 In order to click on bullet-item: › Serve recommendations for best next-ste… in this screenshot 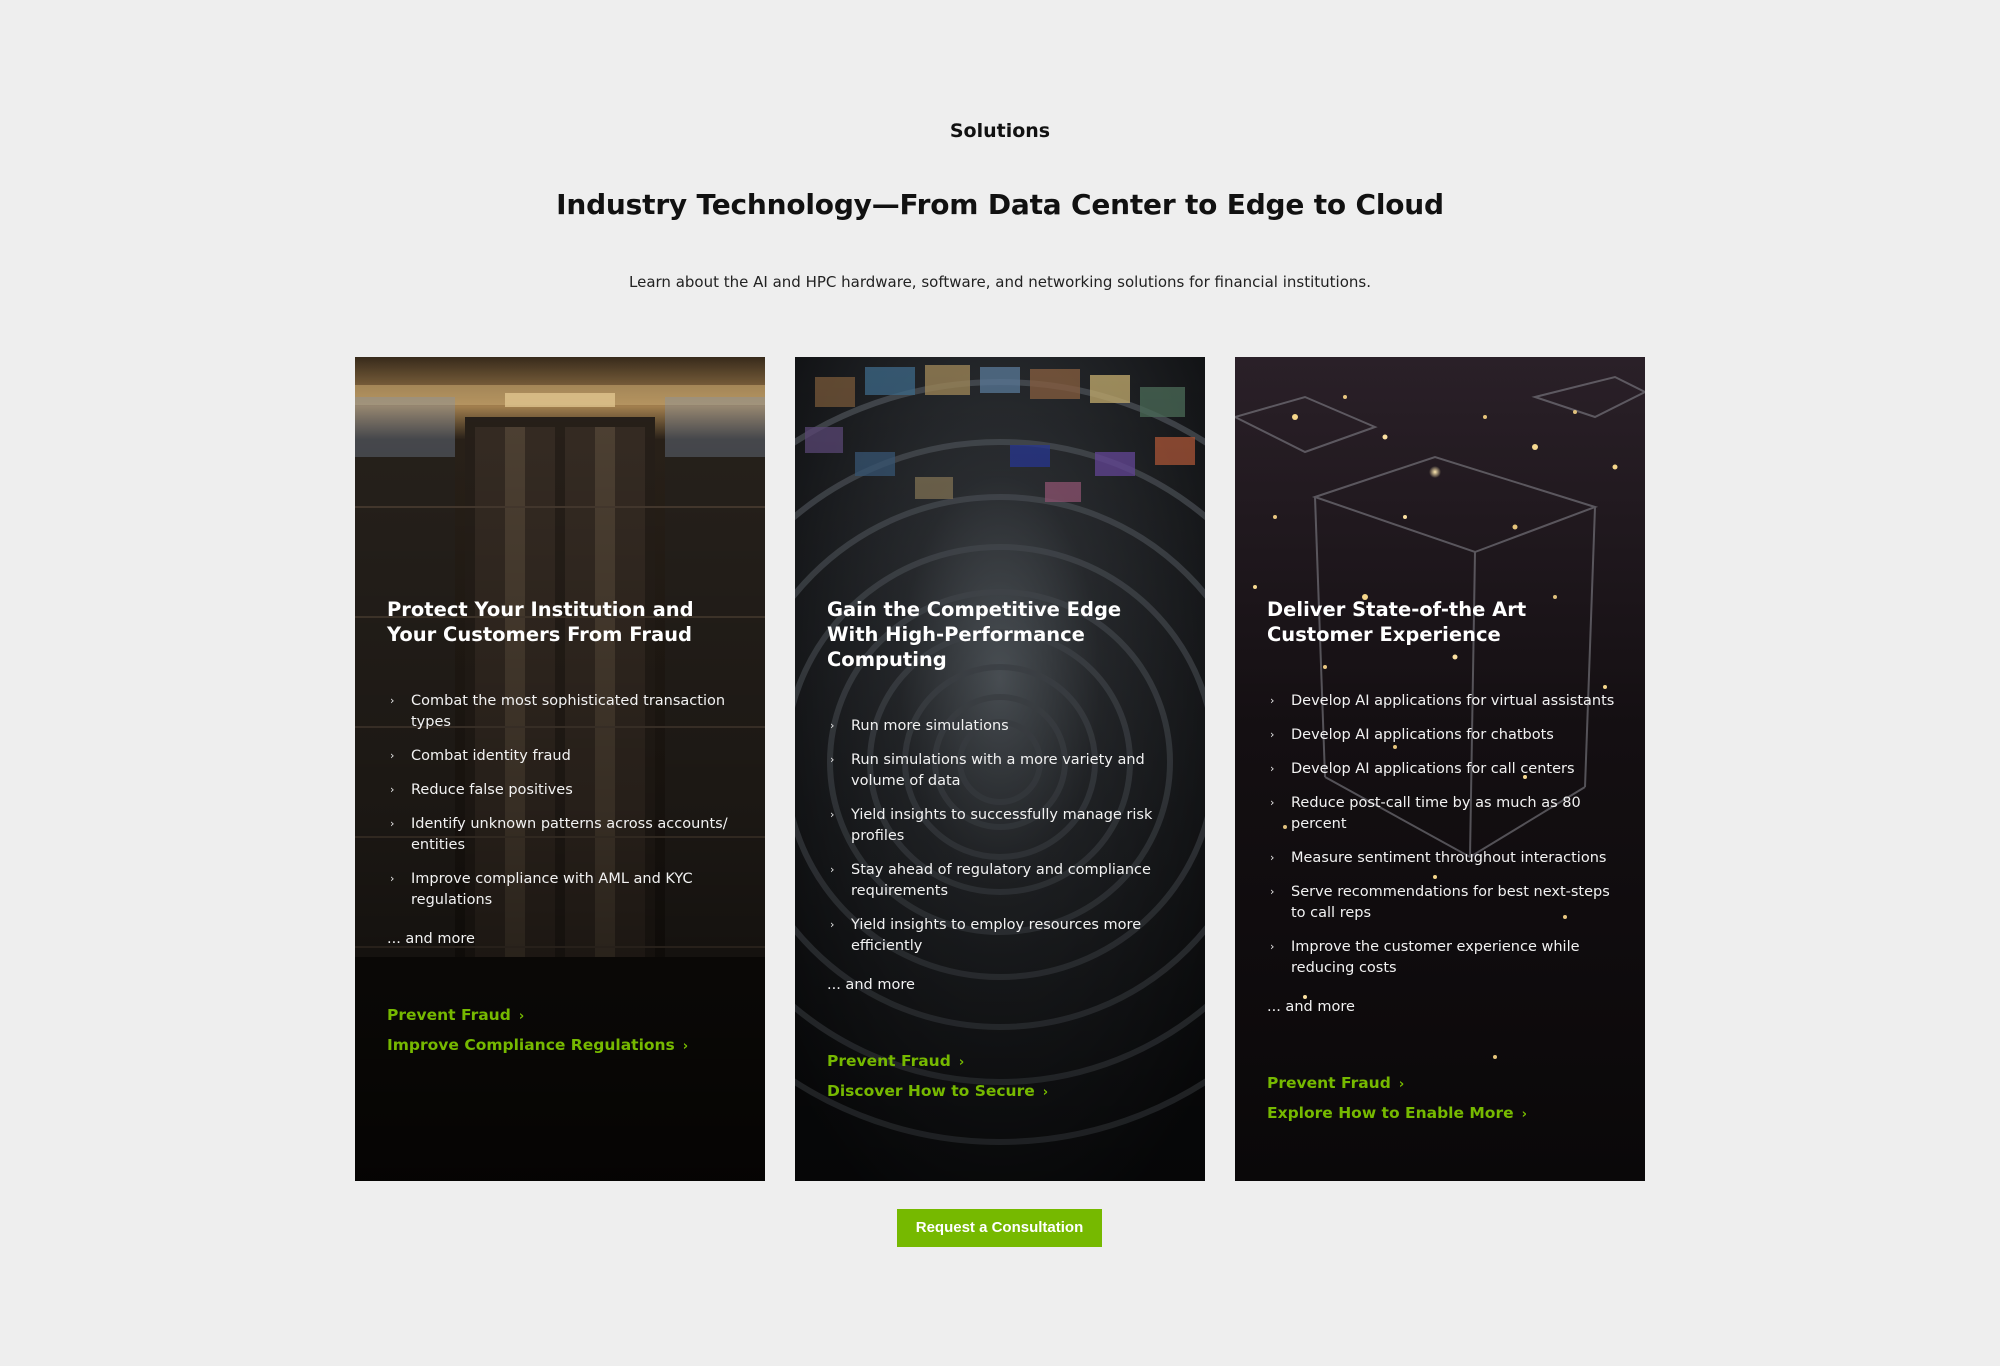, I will do `click(1440, 902)`.